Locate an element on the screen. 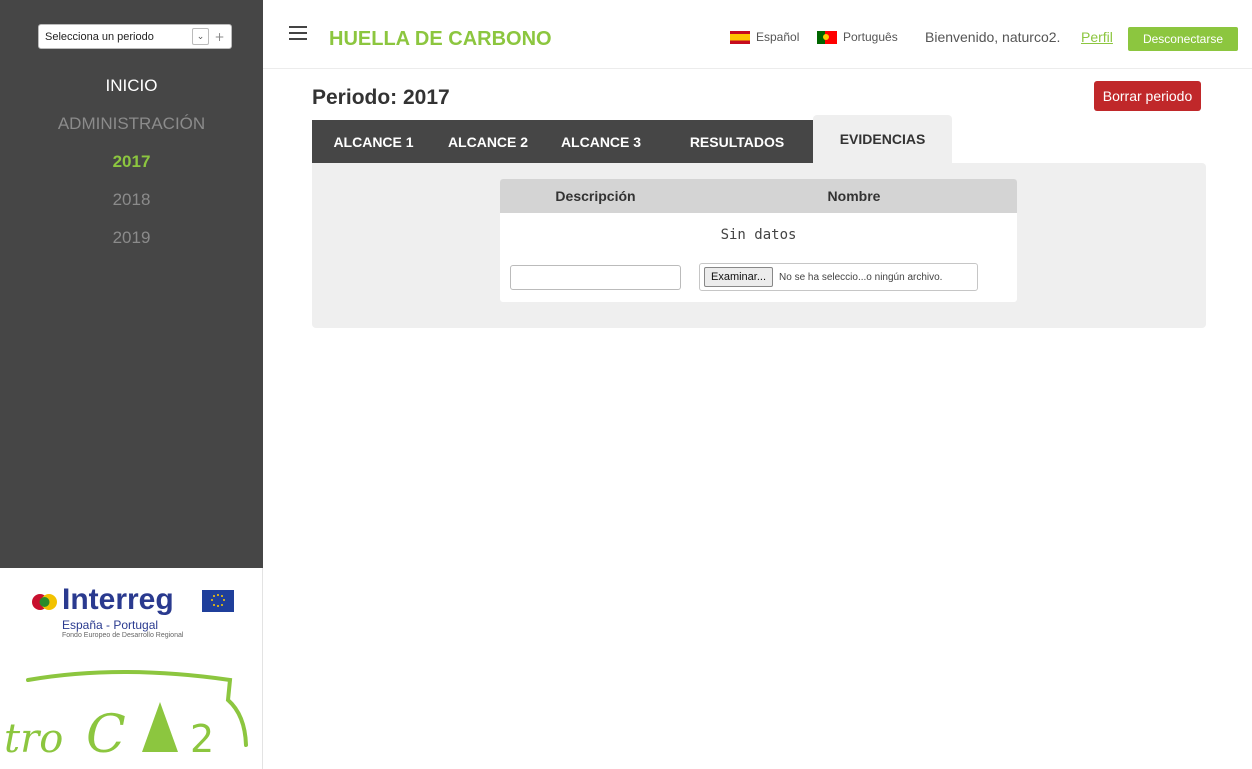 The height and width of the screenshot is (769, 1252). interreg-word: Interreg is located at coordinates (118, 599).